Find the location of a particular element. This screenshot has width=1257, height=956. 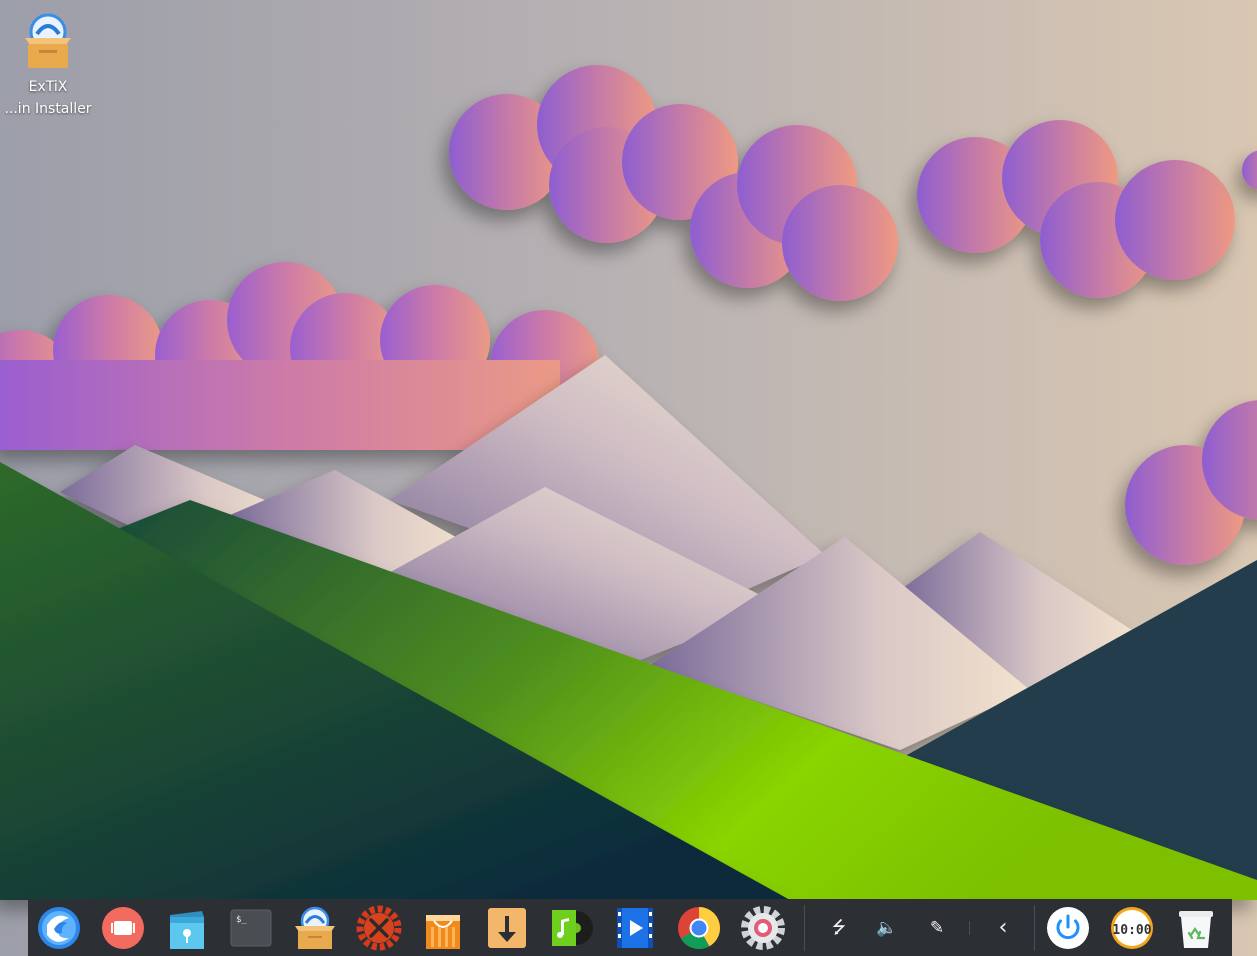

dock: $_ ⭍ 🔈 ✎ ‹ 10:00 is located at coordinates (630, 927).